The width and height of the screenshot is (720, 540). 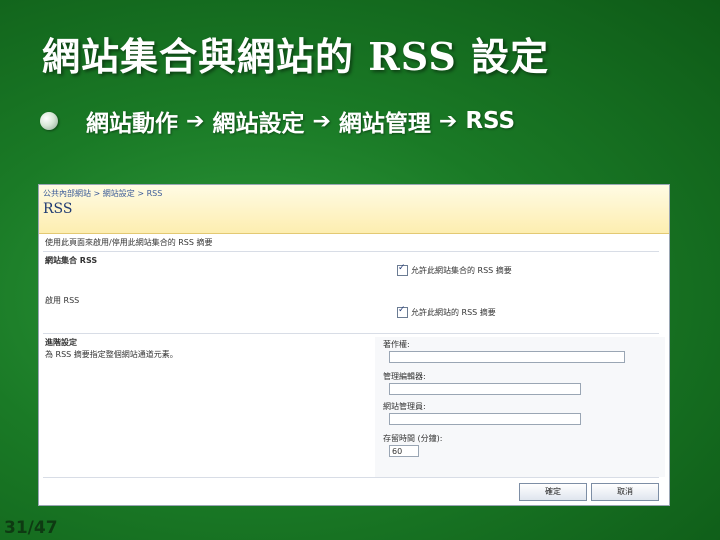 I want to click on site-collection-rss-label: 網站集合 RSS, so click(x=71, y=260).